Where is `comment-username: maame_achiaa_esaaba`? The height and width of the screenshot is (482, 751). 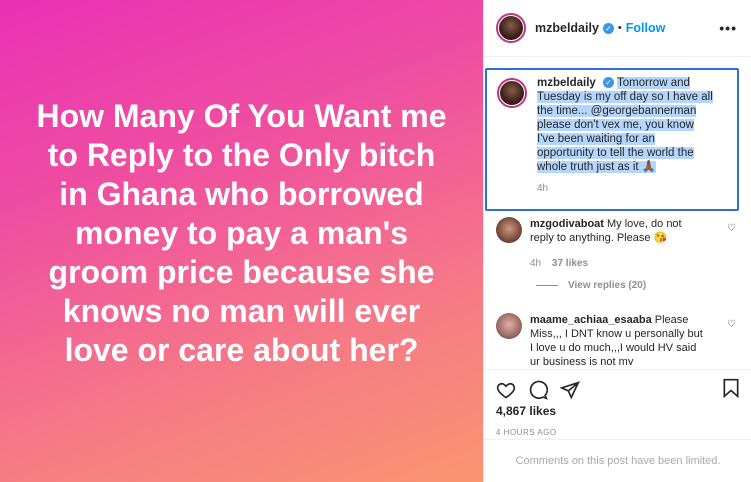 comment-username: maame_achiaa_esaaba is located at coordinates (591, 320).